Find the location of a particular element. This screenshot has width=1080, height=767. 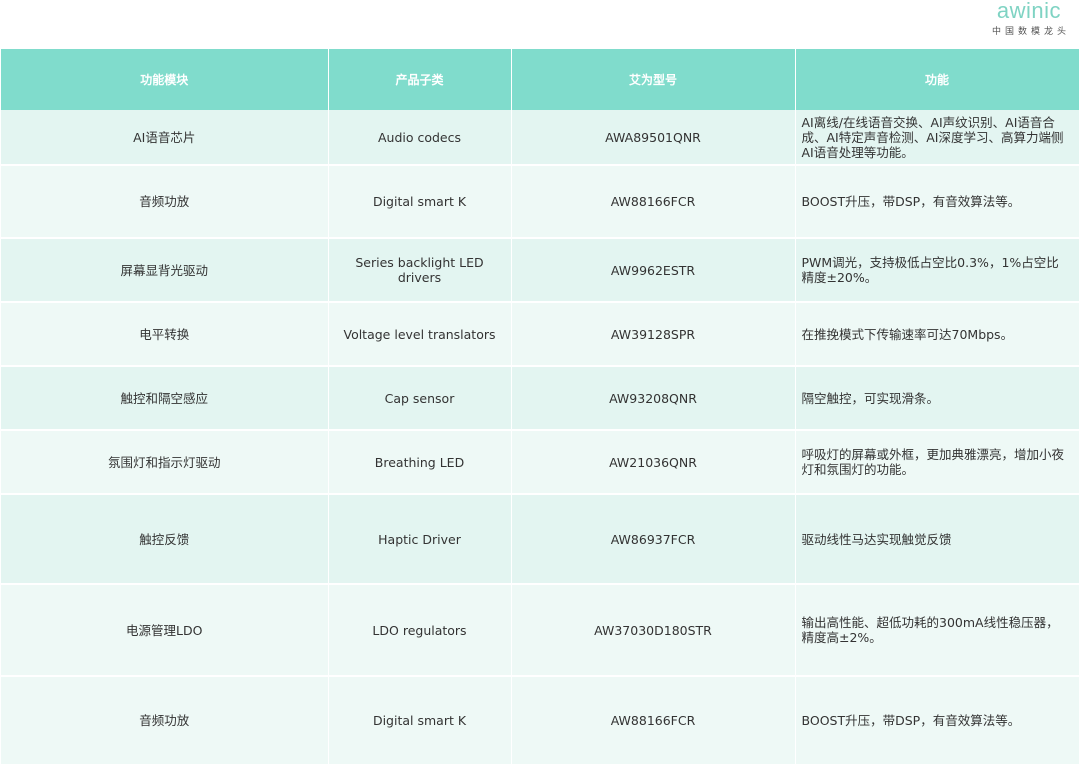

brand-subtitle: 中国数模龙头 is located at coordinates (1031, 32).